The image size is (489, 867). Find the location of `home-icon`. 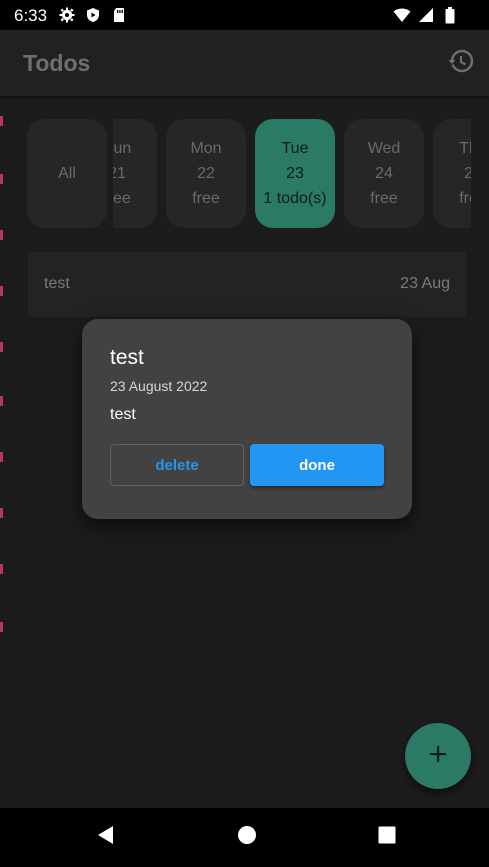

home-icon is located at coordinates (247, 837).